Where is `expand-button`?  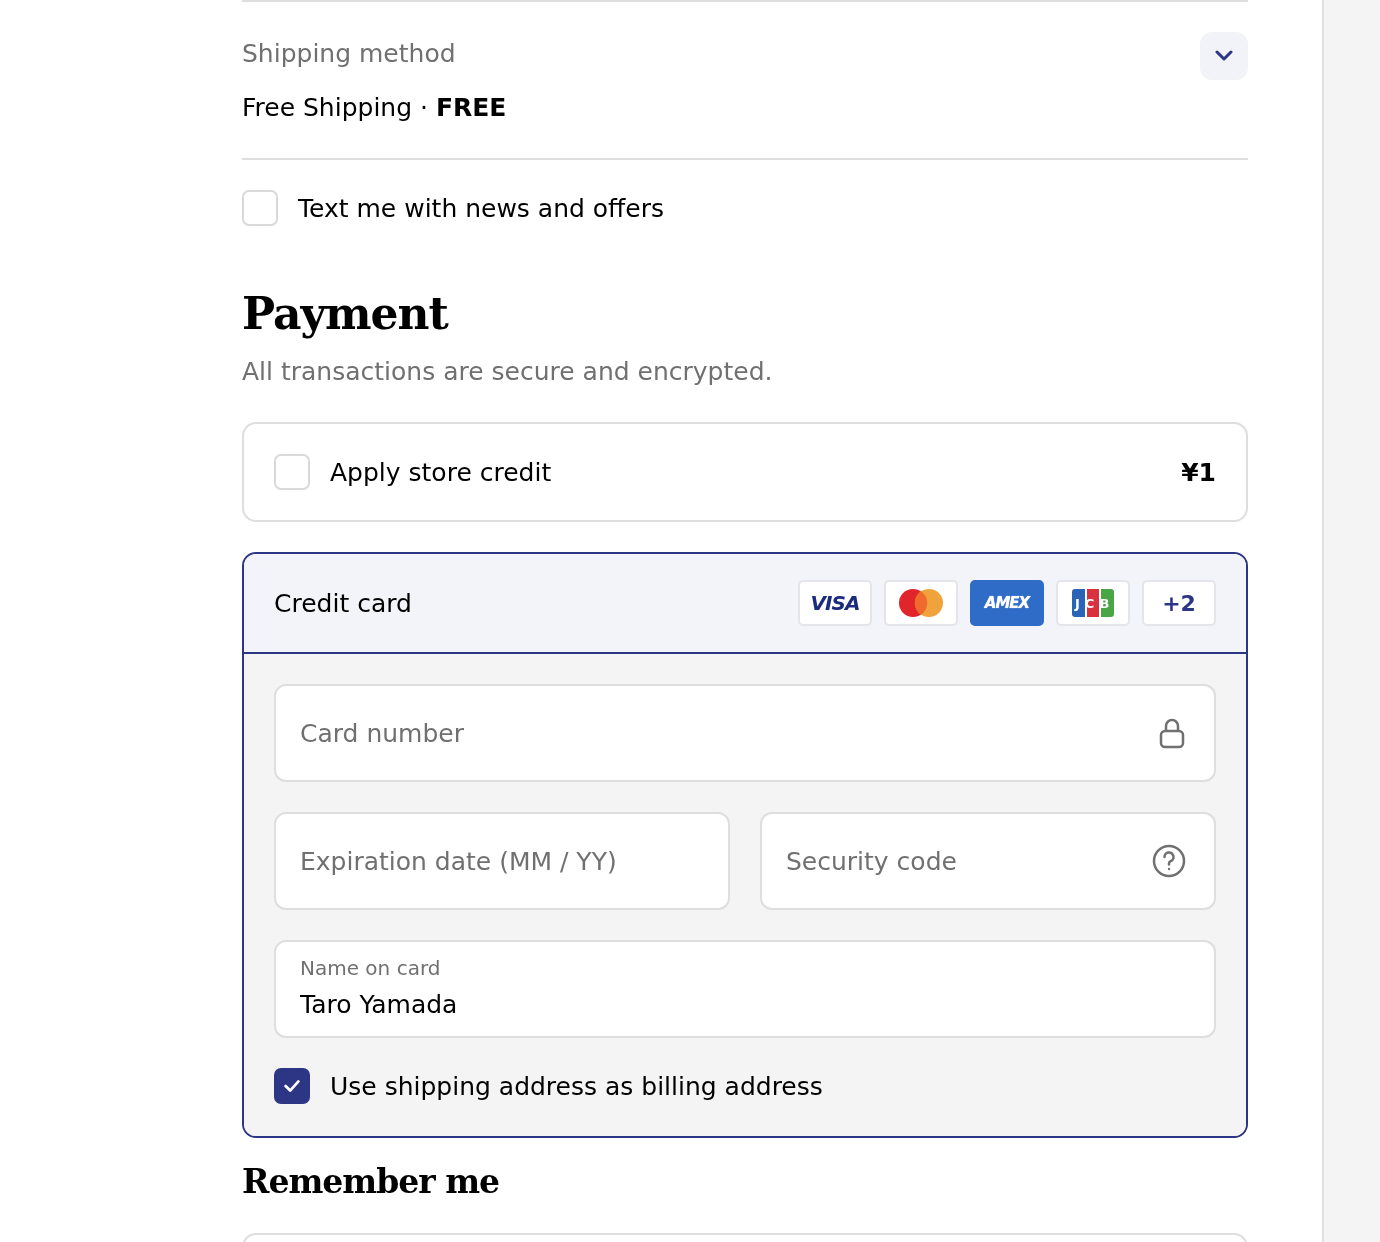
expand-button is located at coordinates (1224, 56).